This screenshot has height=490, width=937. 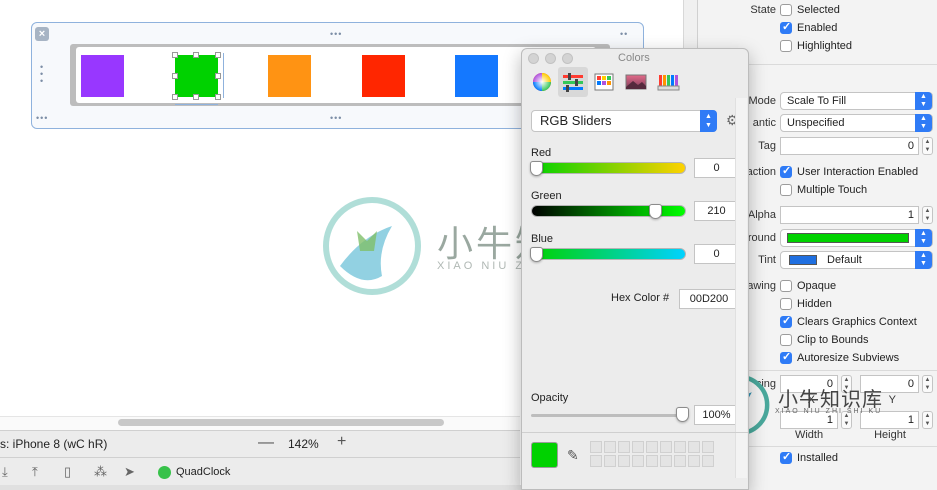 What do you see at coordinates (741, 288) in the screenshot?
I see `colors-panel-scrollbar` at bounding box center [741, 288].